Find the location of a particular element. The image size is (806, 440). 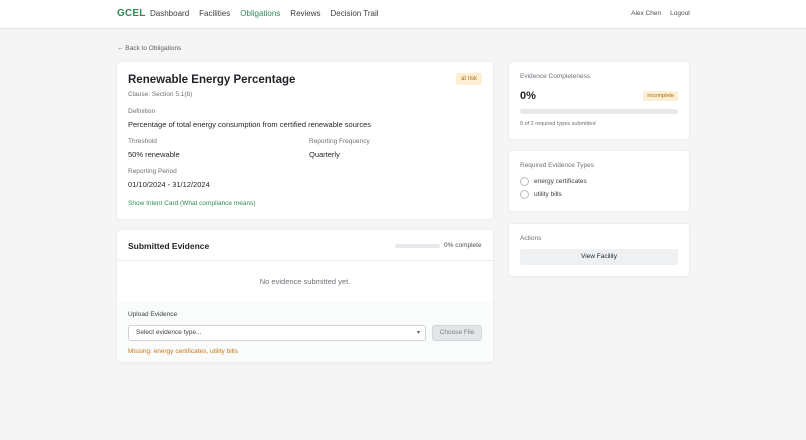

completeness-progress-bar is located at coordinates (599, 111).